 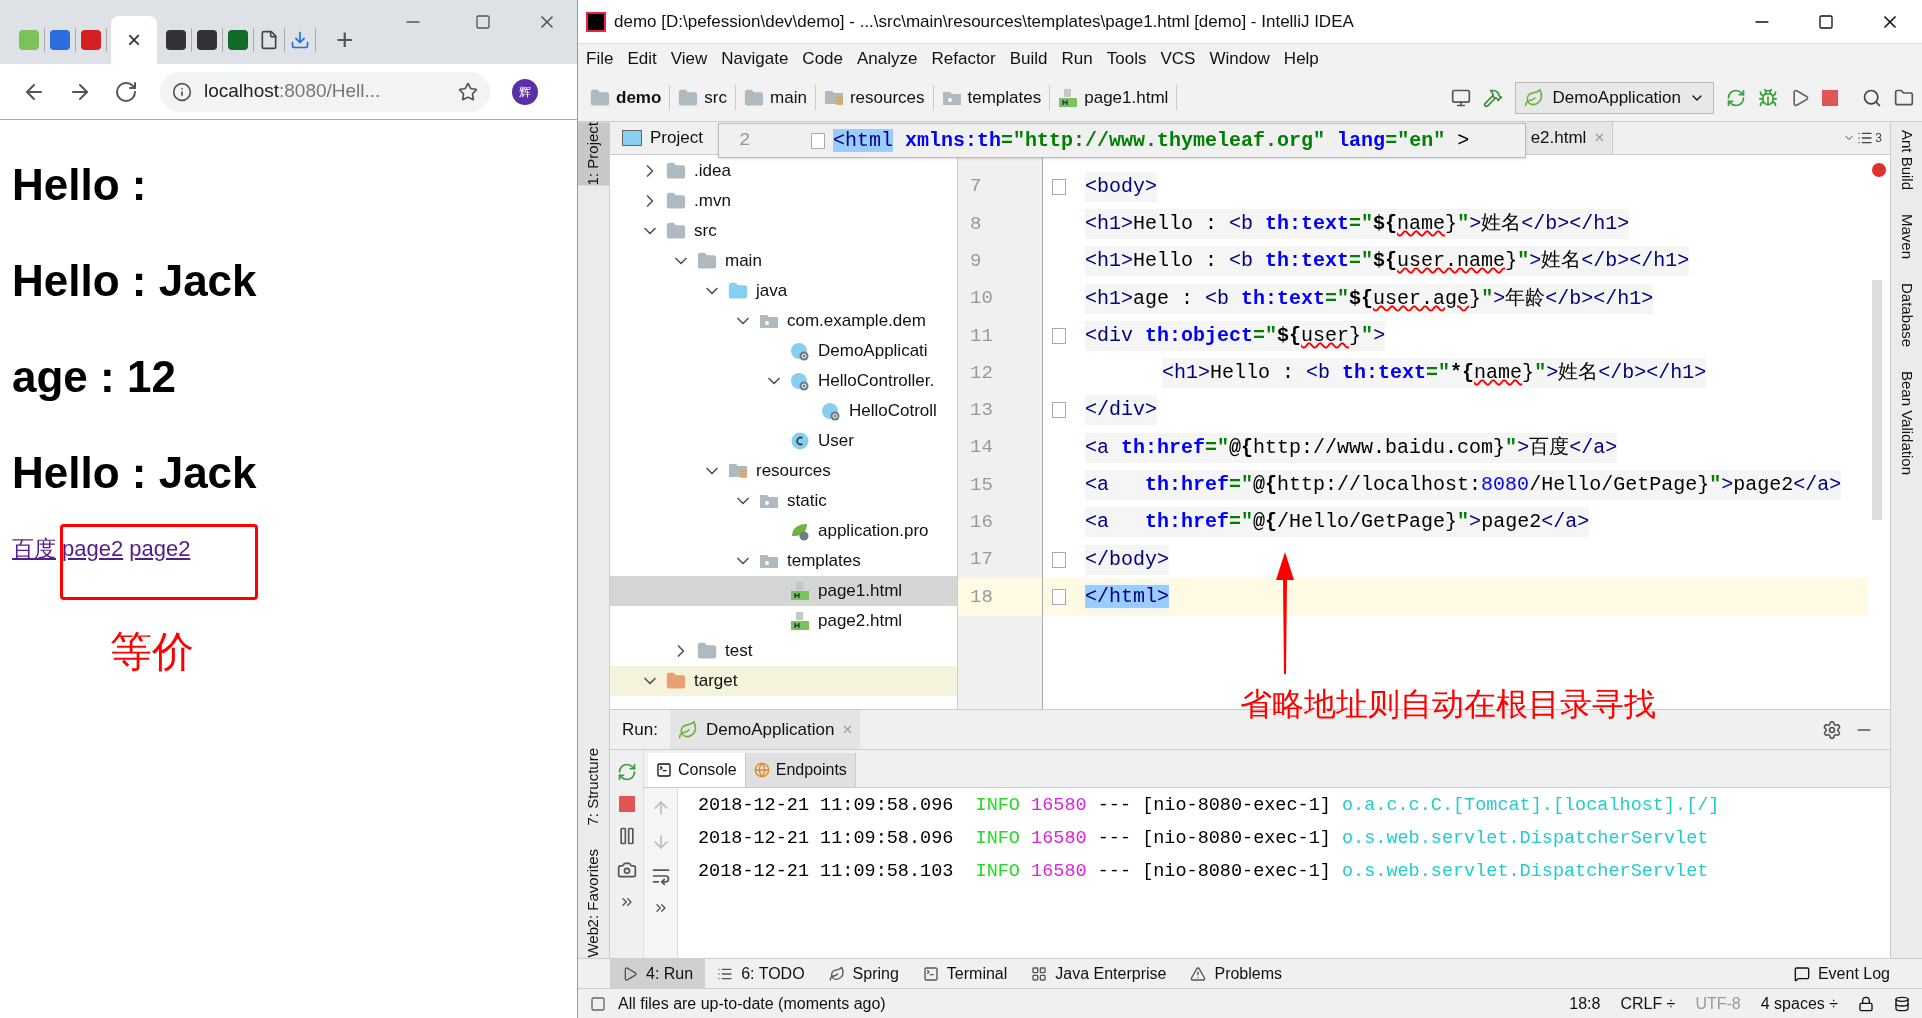 I want to click on caret-position: 18:8, so click(x=1585, y=1003).